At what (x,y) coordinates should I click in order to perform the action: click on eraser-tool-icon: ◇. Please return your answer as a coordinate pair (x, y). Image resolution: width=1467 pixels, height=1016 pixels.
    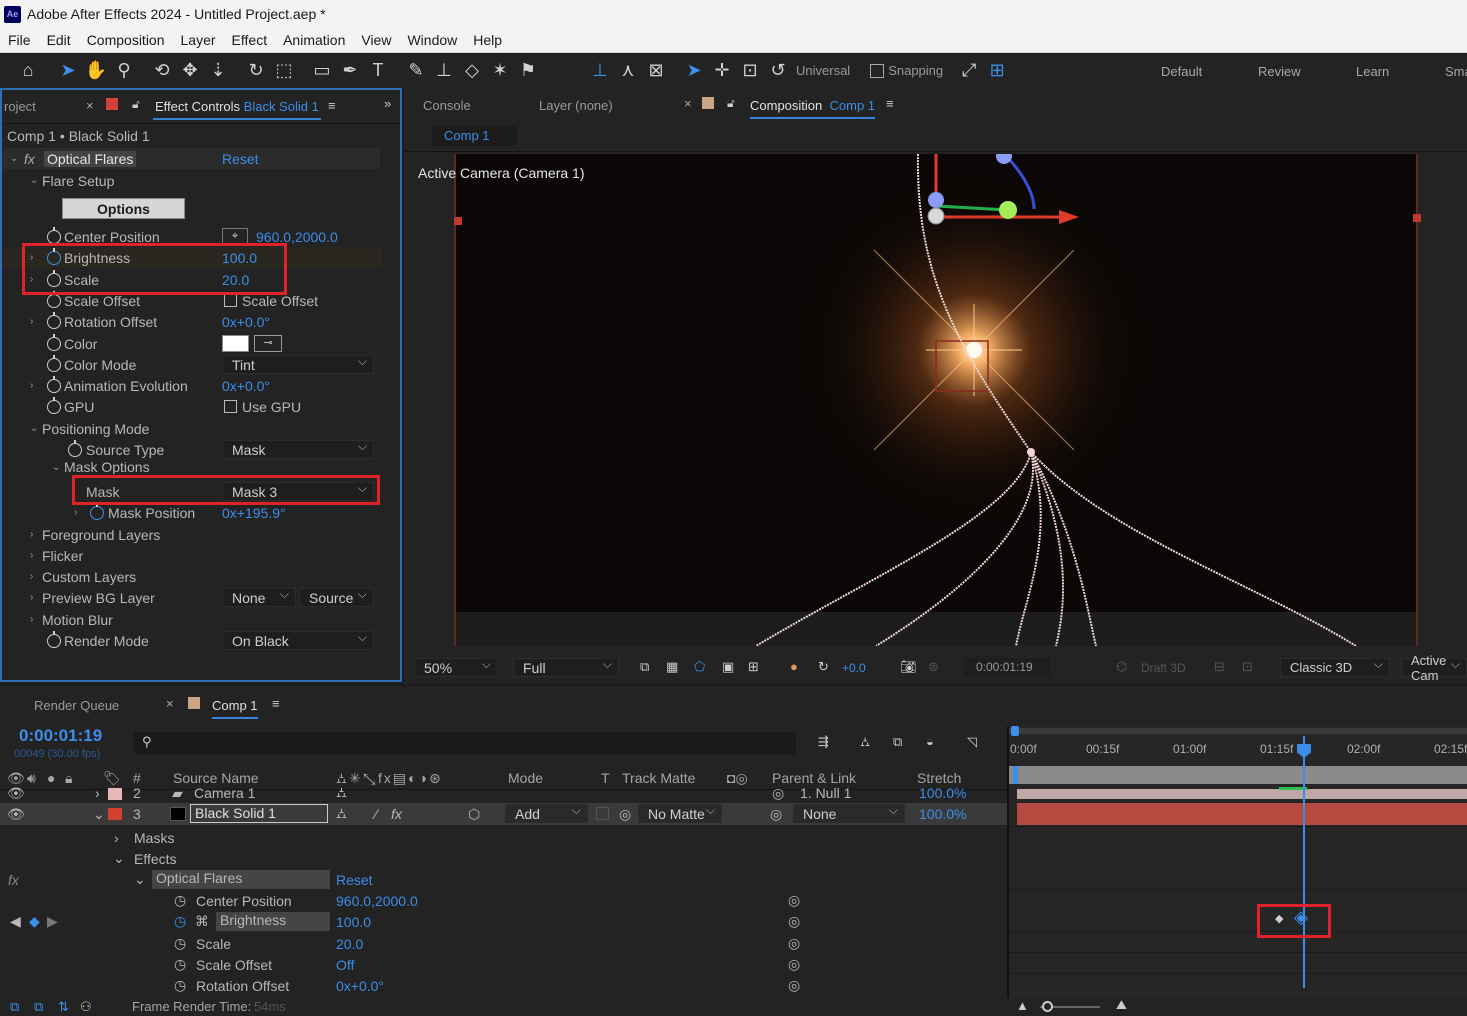
    Looking at the image, I should click on (472, 71).